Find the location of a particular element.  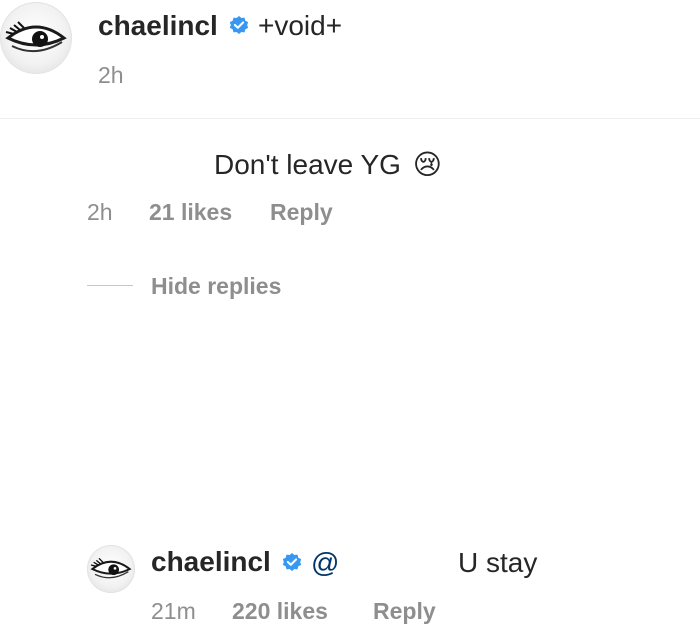

reply-timestamp: 21m is located at coordinates (173, 611).